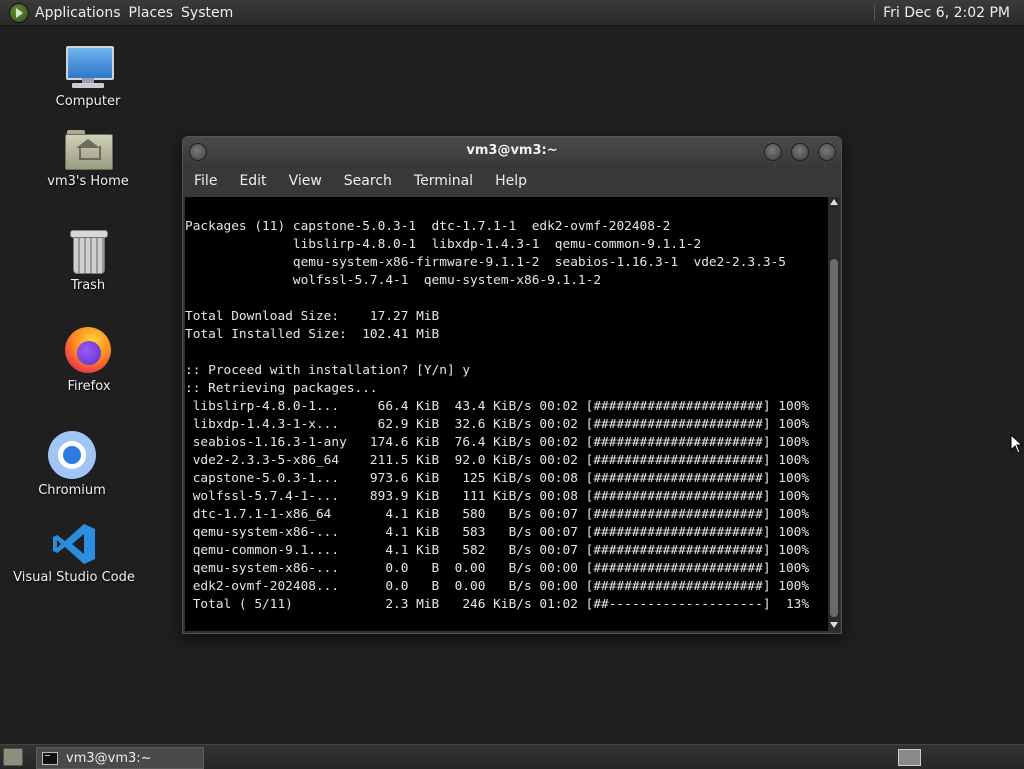 This screenshot has width=1024, height=769. What do you see at coordinates (74, 544) in the screenshot?
I see `vscode-icon` at bounding box center [74, 544].